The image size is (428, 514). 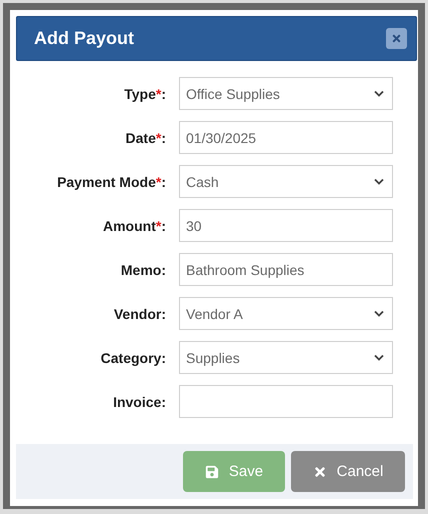 I want to click on field-label: Date*:, so click(x=145, y=138).